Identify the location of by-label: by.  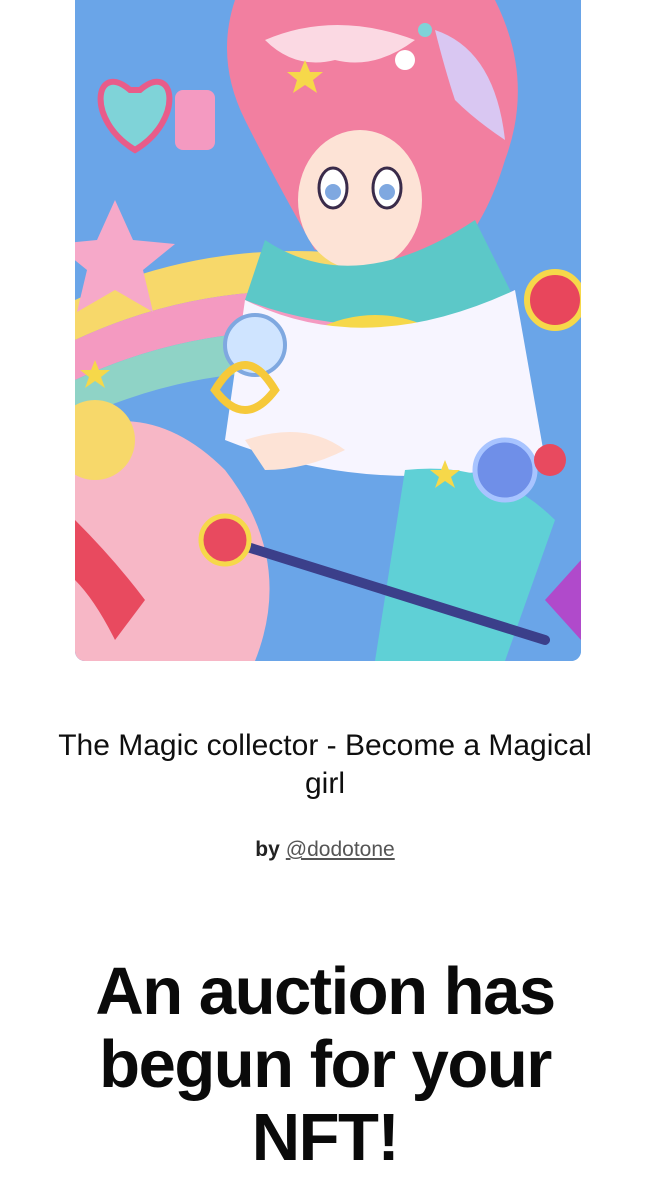
(267, 849).